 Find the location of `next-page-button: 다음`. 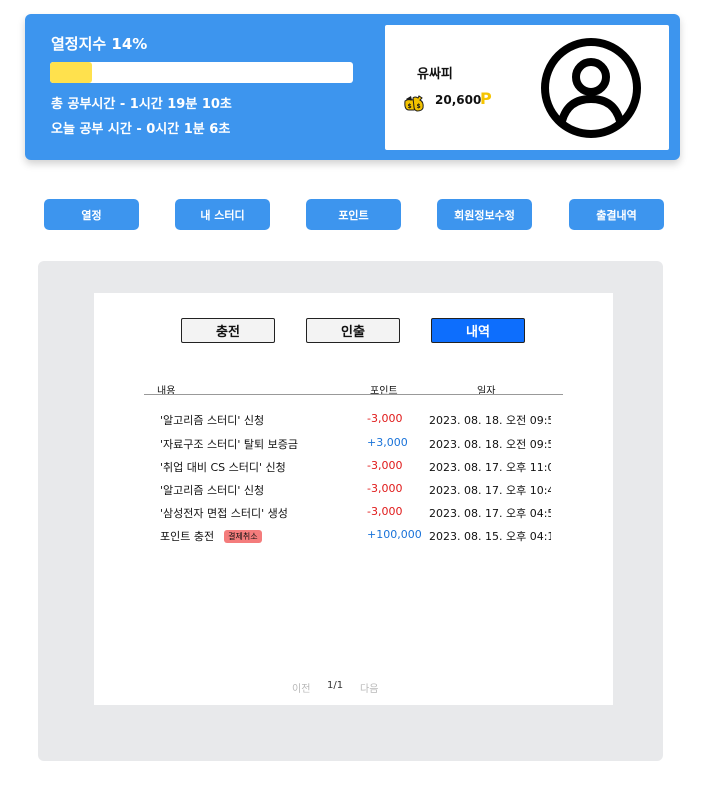

next-page-button: 다음 is located at coordinates (369, 687).